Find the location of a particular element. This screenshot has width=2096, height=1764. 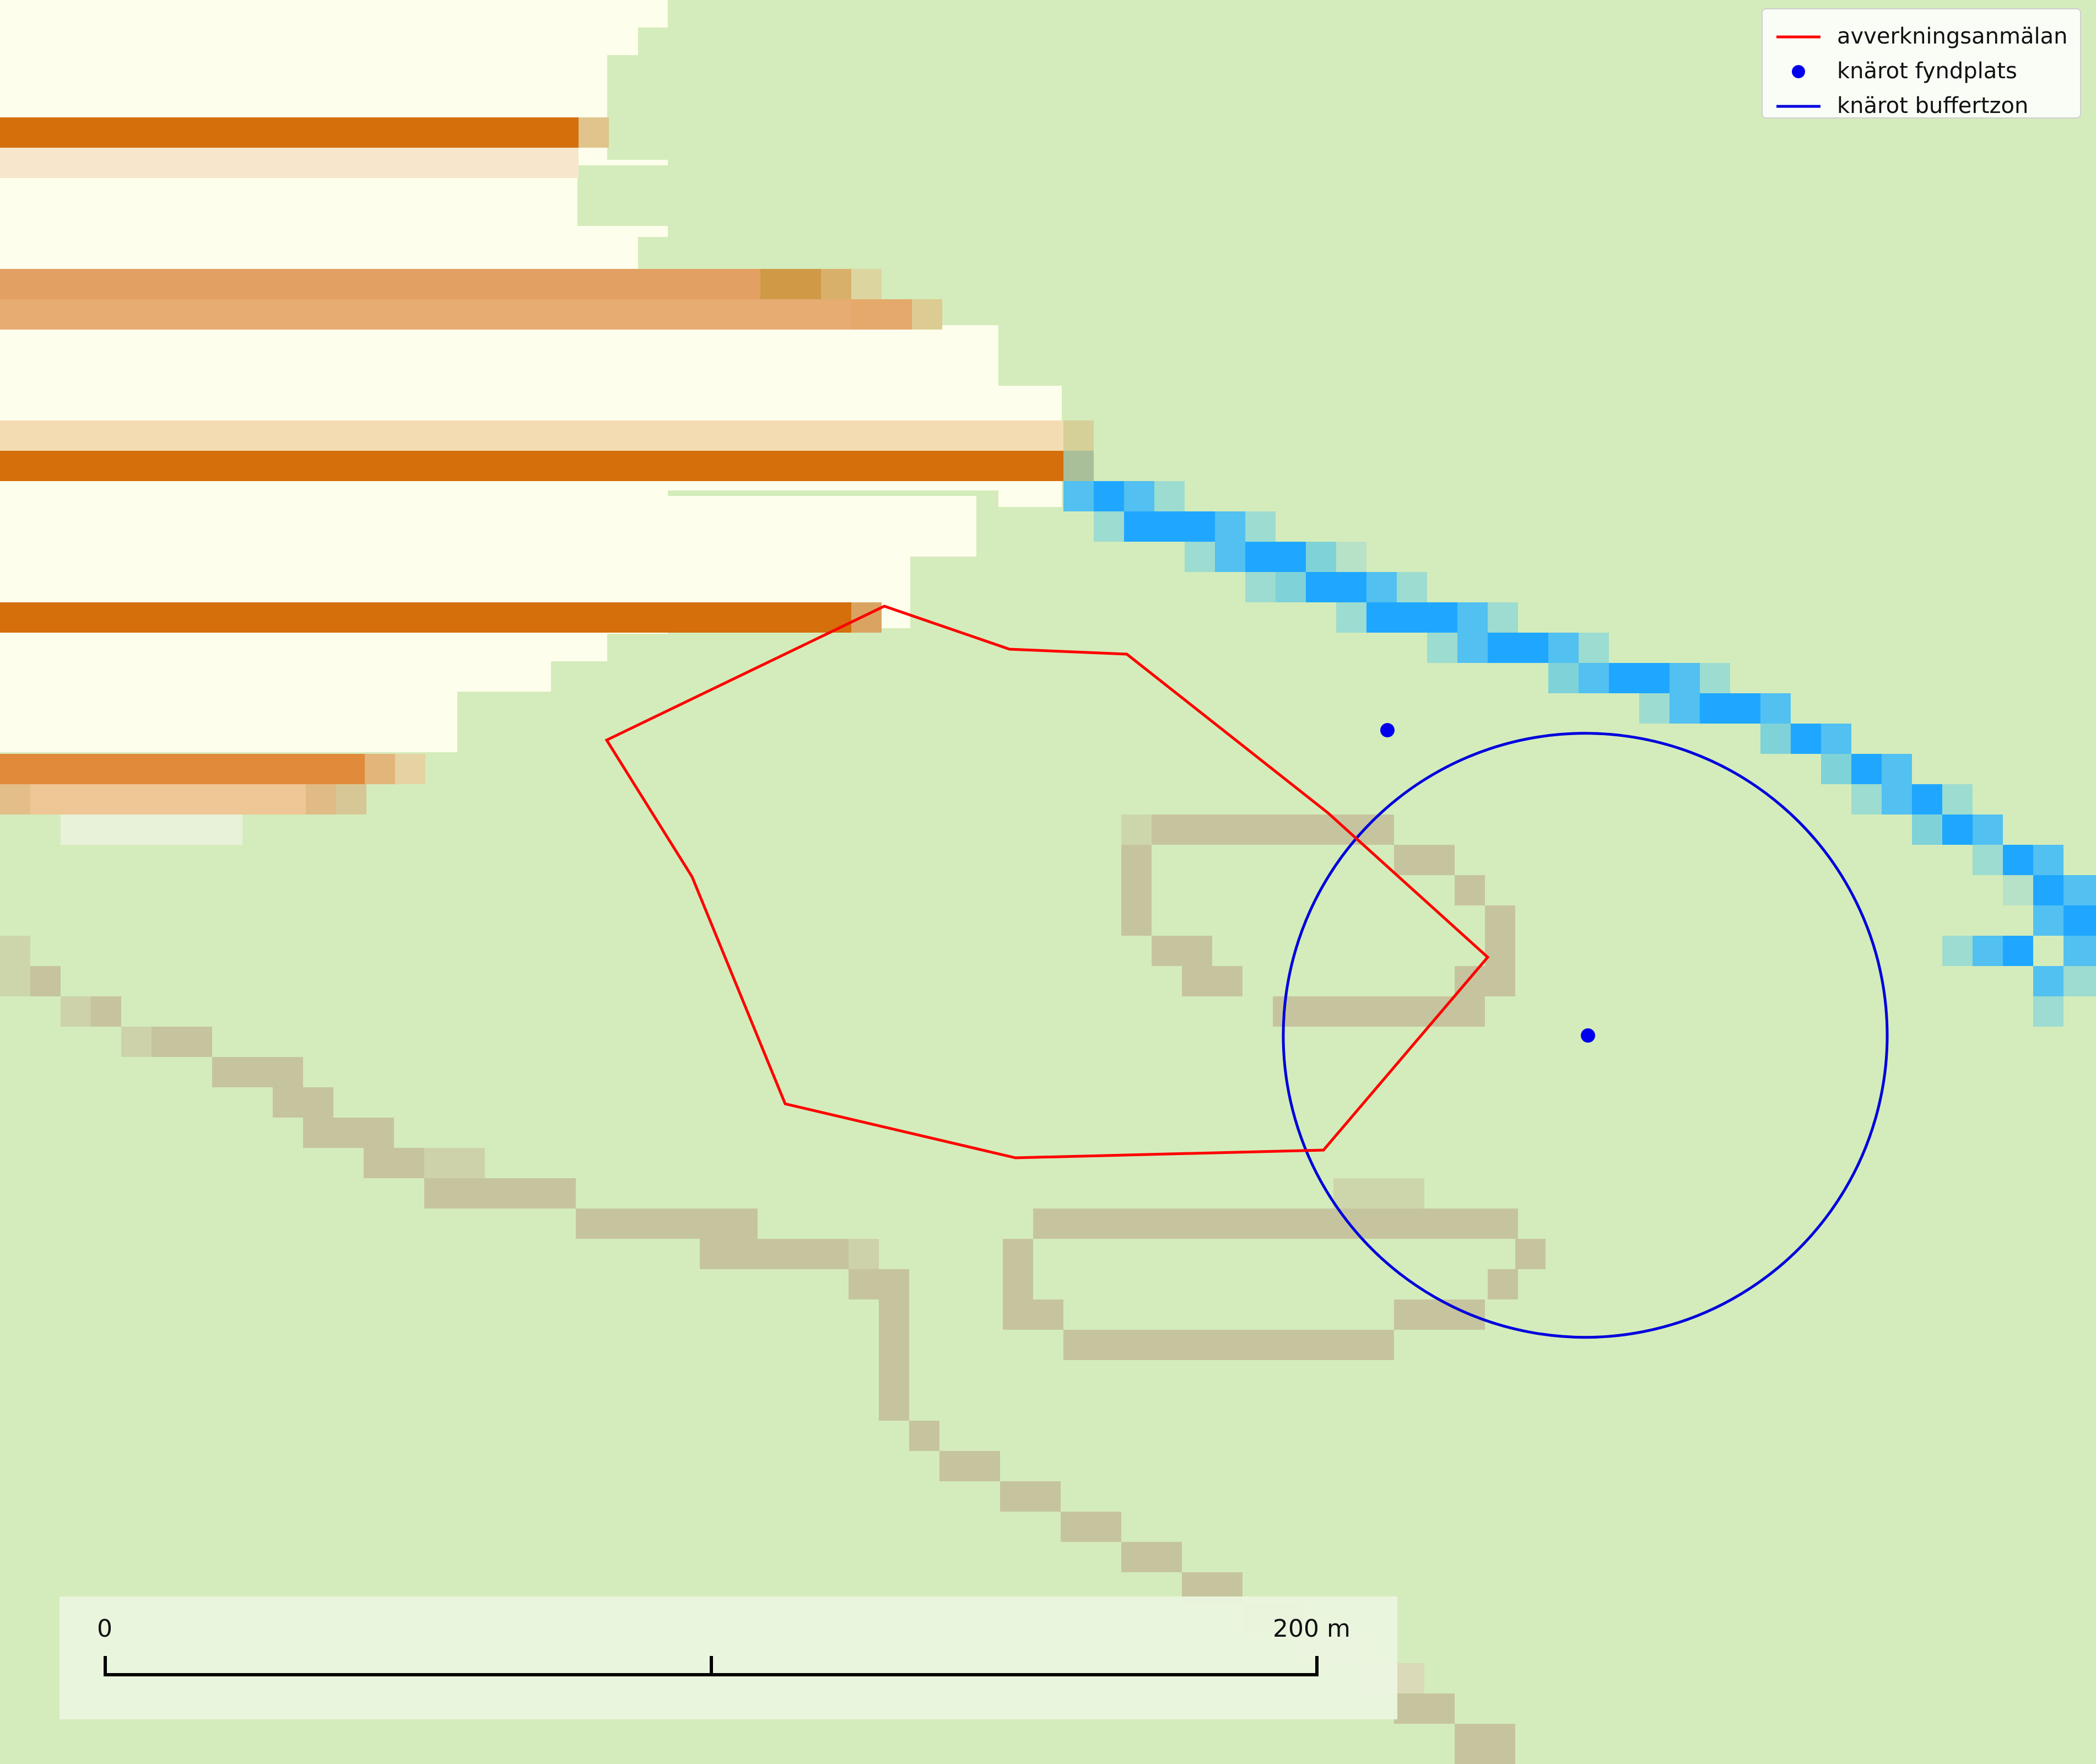

legend-label-find-site: knärot fyndplats is located at coordinates (1927, 71).